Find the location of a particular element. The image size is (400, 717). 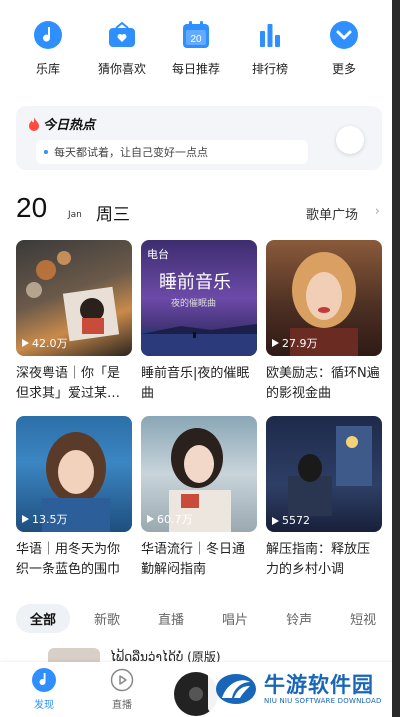

hot-topic-card: 今日热点 每天都试着，让自己变好一点点 is located at coordinates (199, 138).